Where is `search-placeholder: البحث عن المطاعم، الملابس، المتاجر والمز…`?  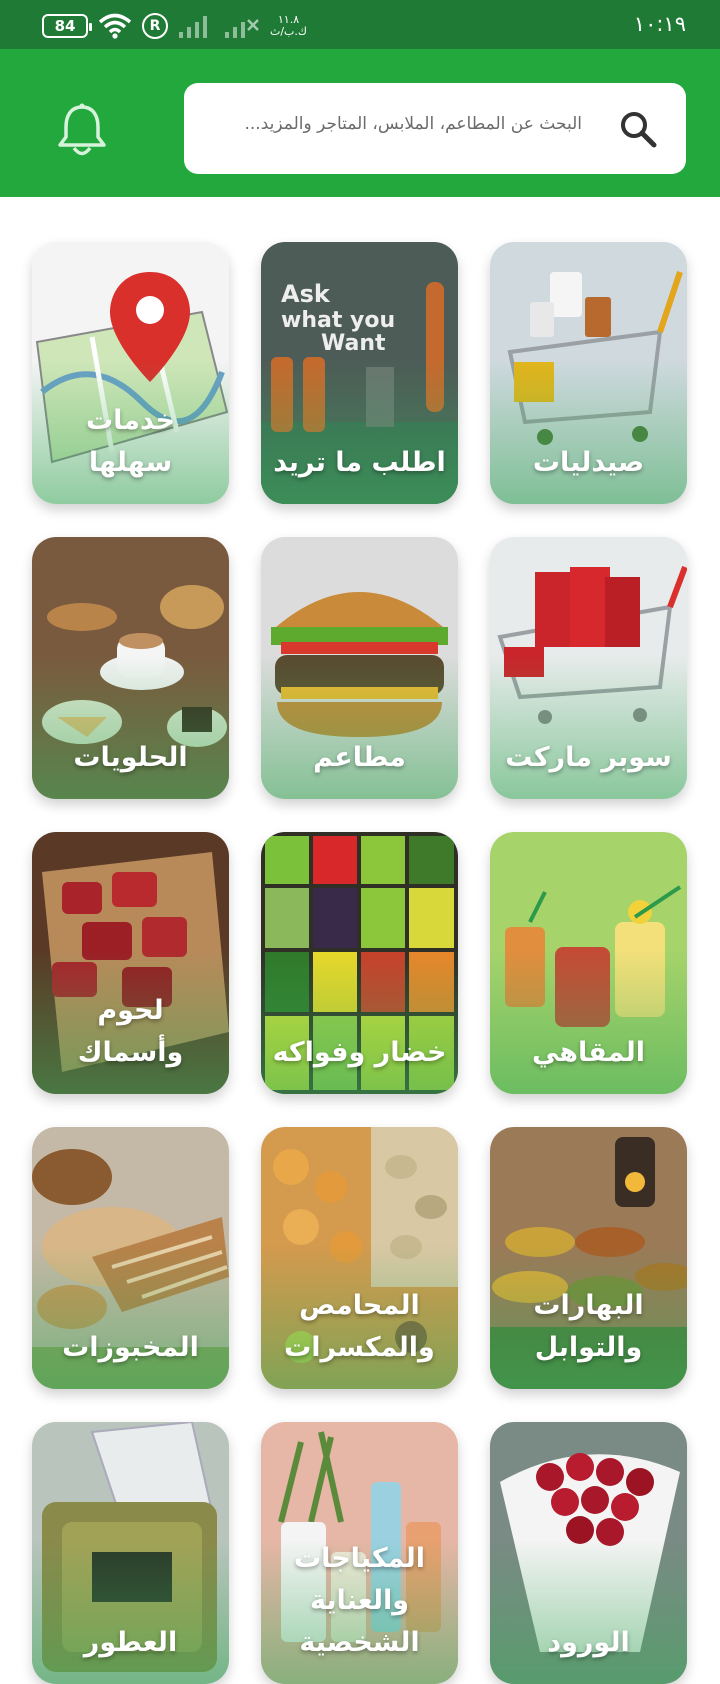 search-placeholder: البحث عن المطاعم، الملابس، المتاجر والمز… is located at coordinates (413, 124).